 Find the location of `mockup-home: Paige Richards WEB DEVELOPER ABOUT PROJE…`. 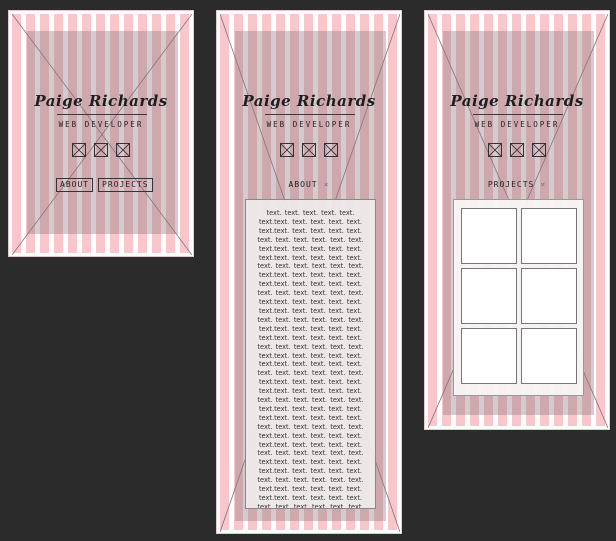

mockup-home: Paige Richards WEB DEVELOPER ABOUT PROJE… is located at coordinates (101, 133).